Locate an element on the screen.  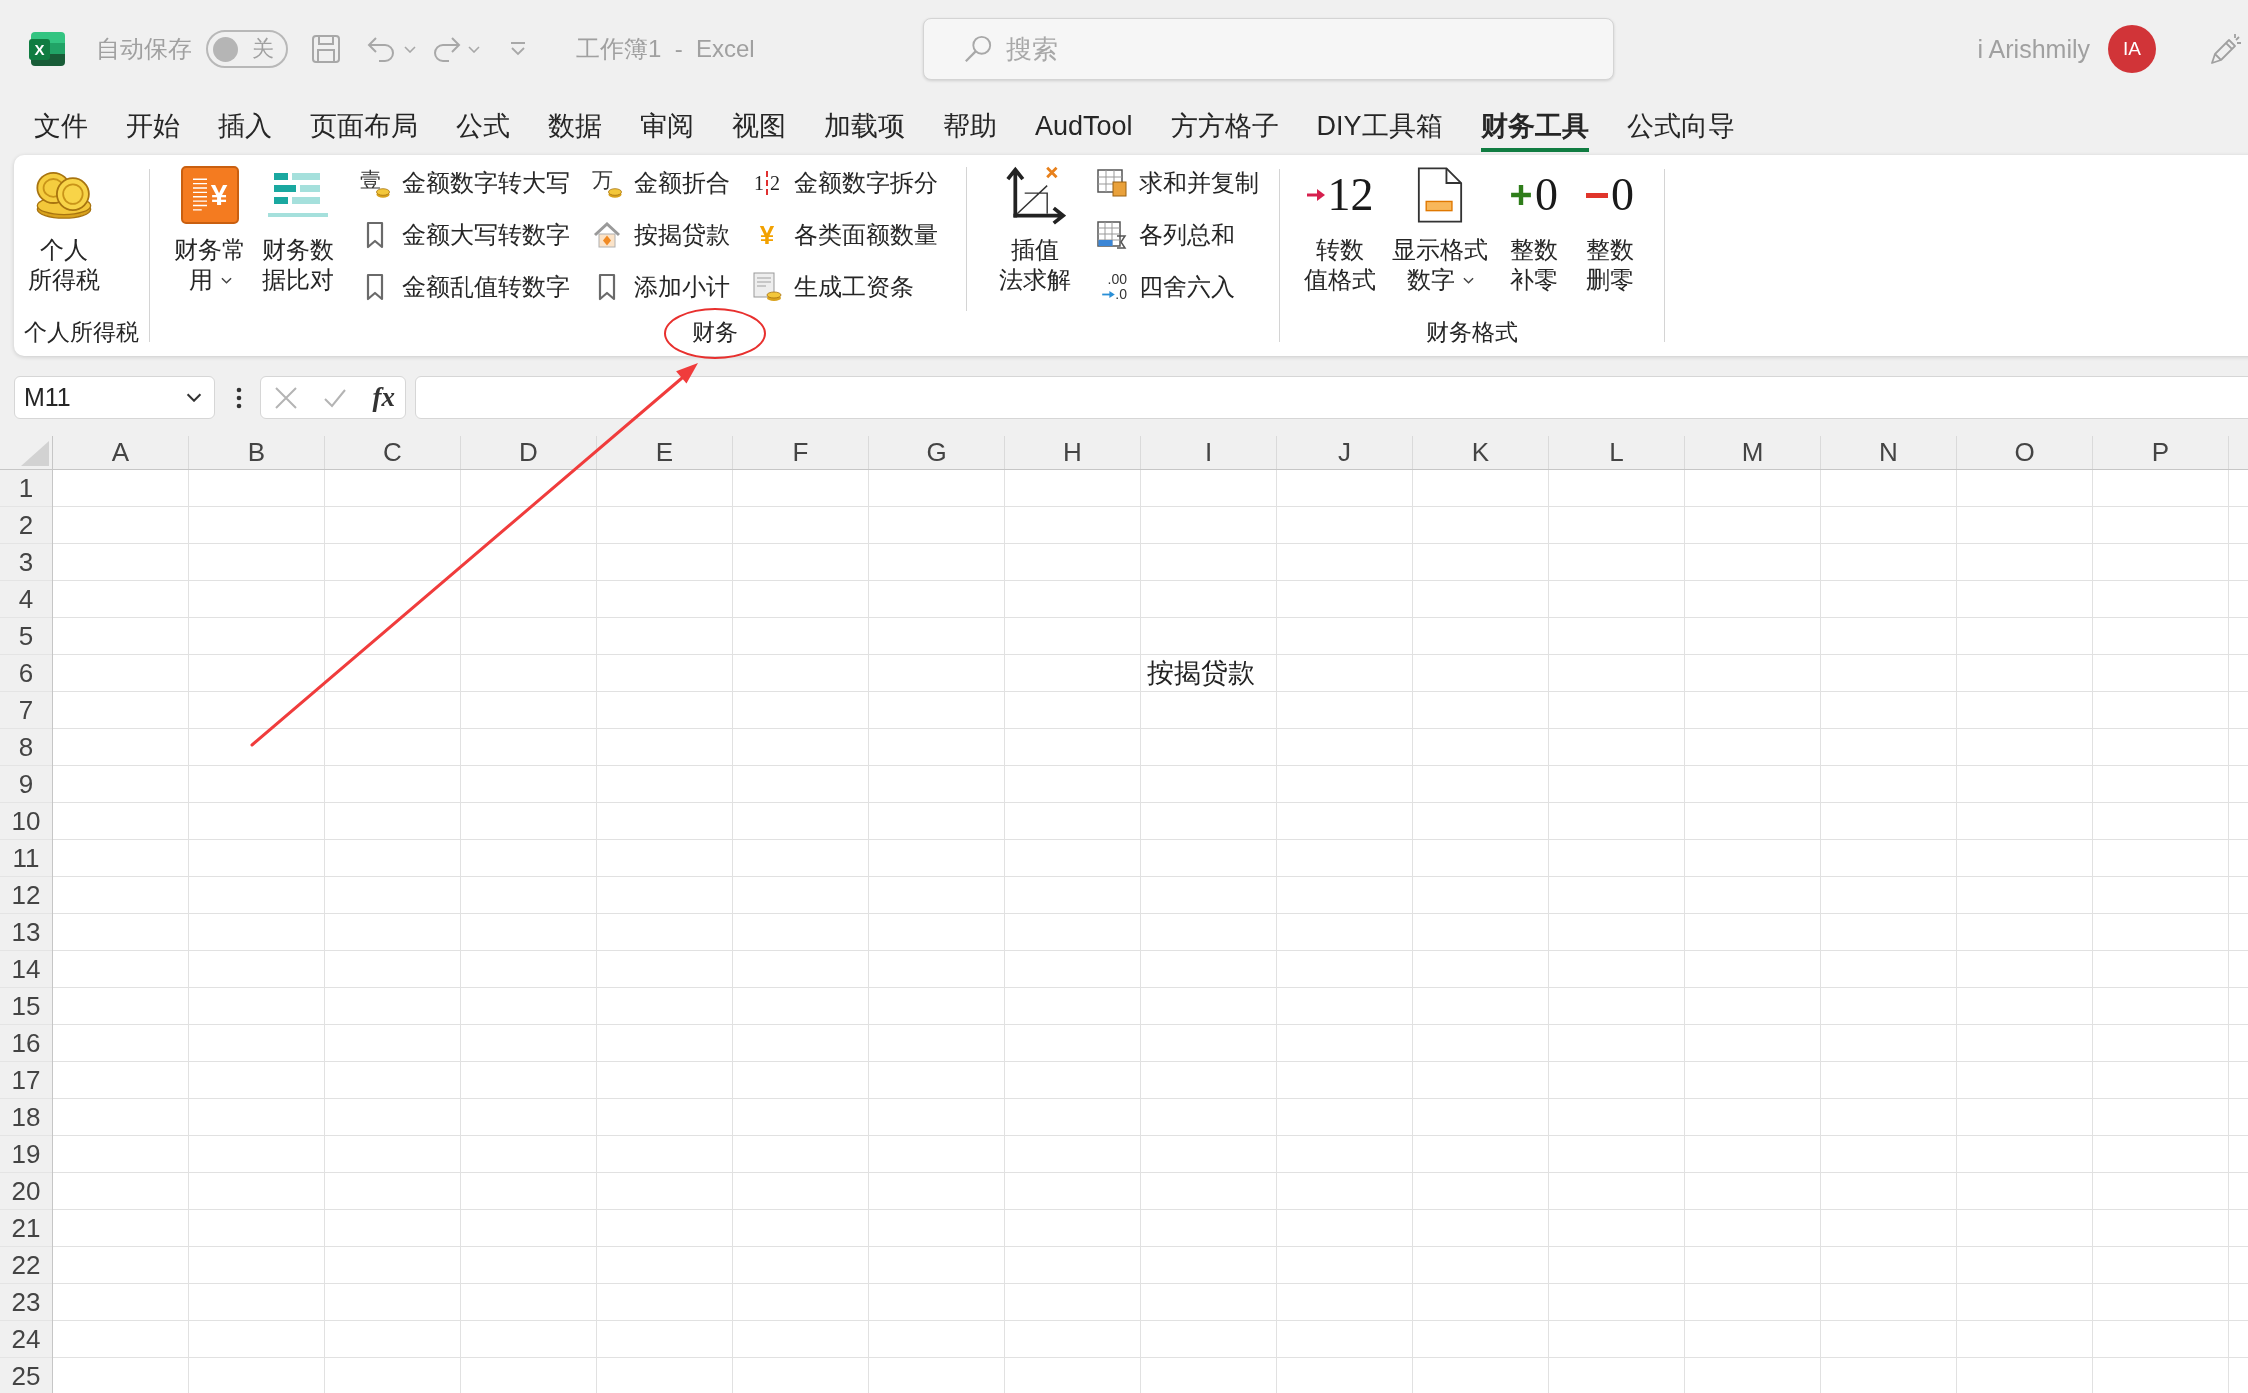
column-header: O is located at coordinates (2025, 452).